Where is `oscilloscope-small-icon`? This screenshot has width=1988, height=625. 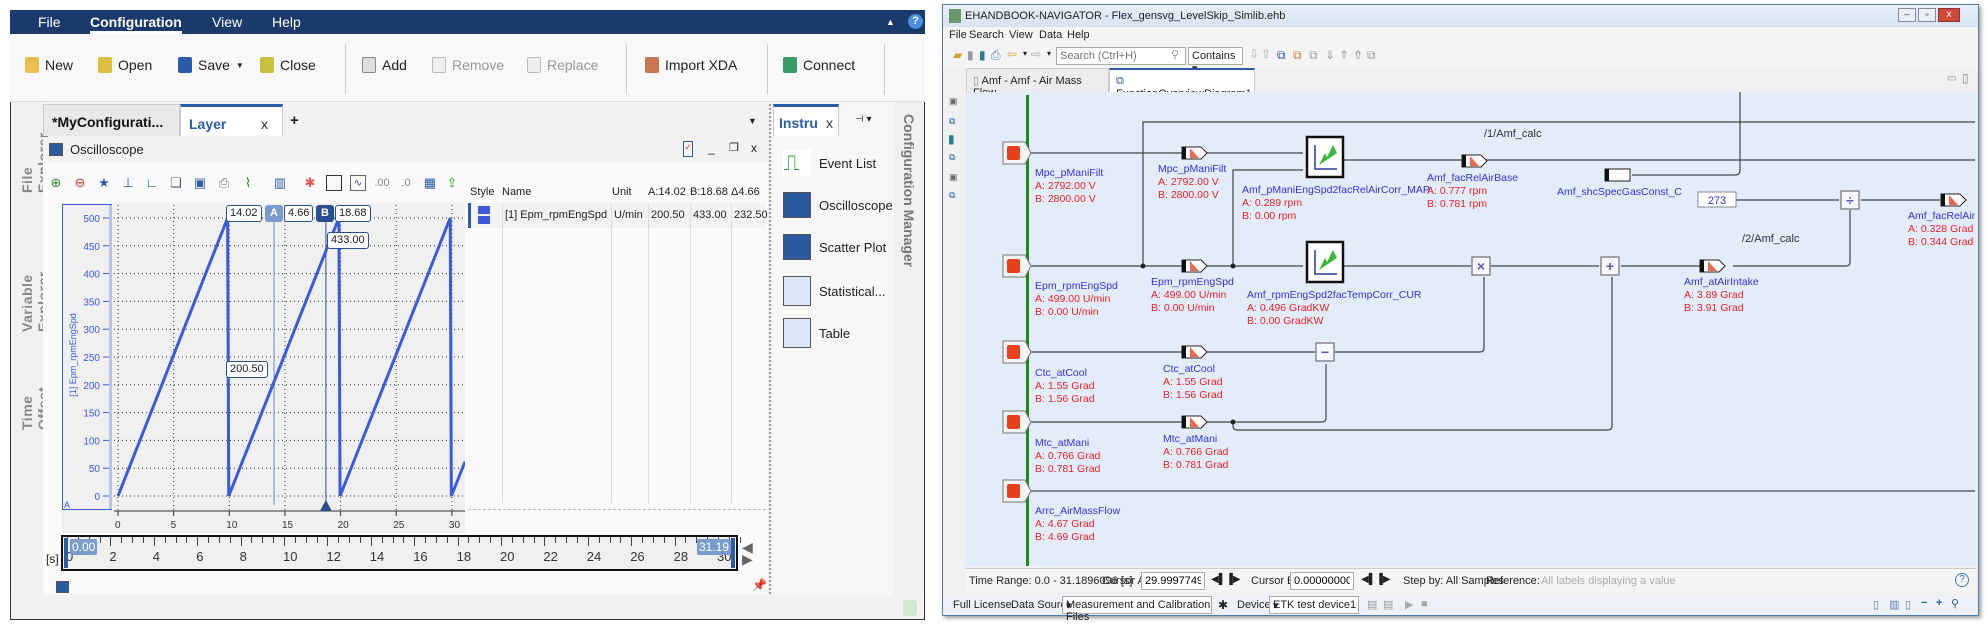 oscilloscope-small-icon is located at coordinates (62, 587).